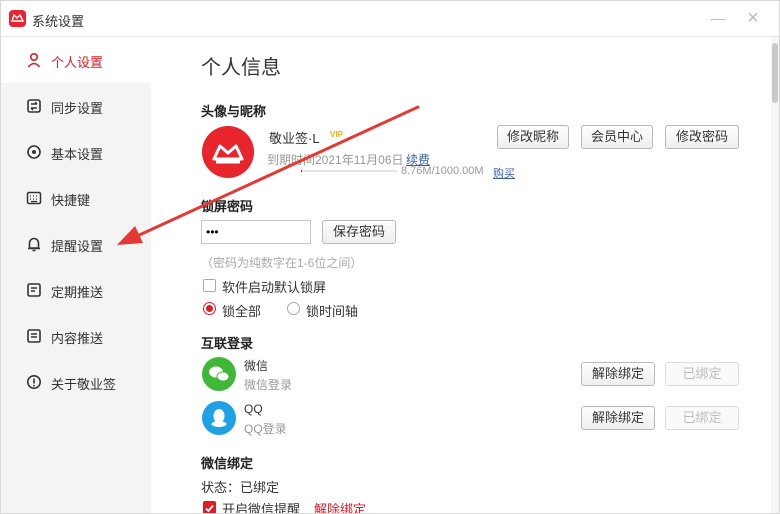  Describe the element at coordinates (241, 68) in the screenshot. I see `page-title: 个人信息` at that location.